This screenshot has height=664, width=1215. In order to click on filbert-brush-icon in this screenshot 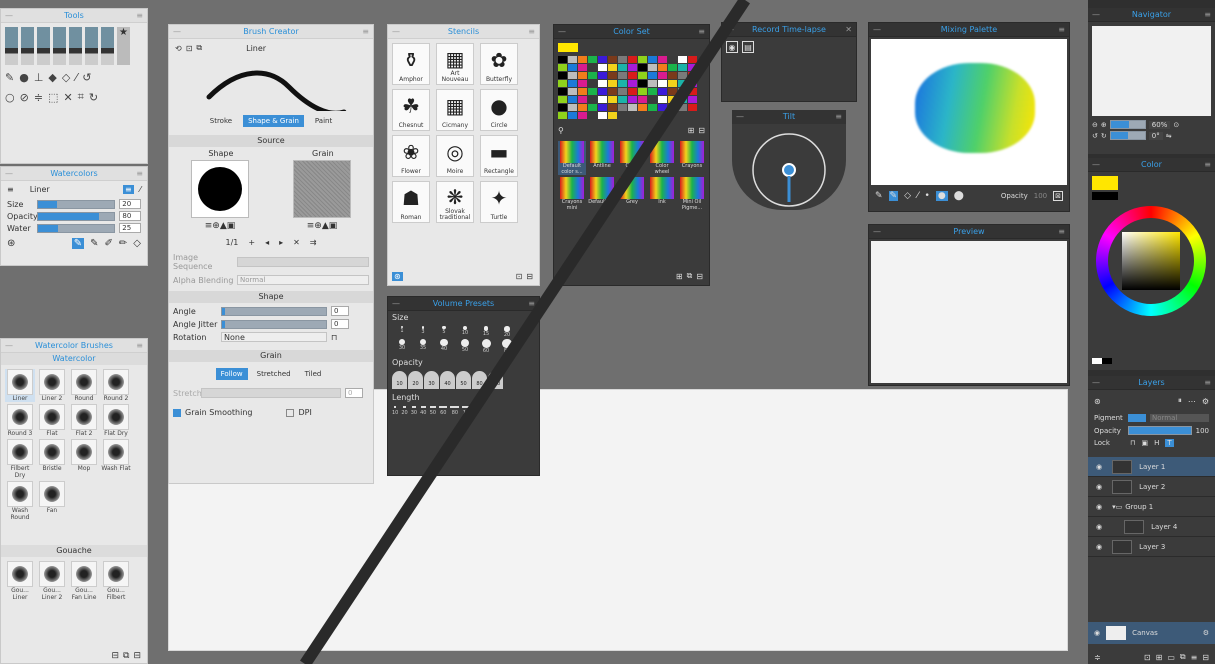, I will do `click(75, 46)`.